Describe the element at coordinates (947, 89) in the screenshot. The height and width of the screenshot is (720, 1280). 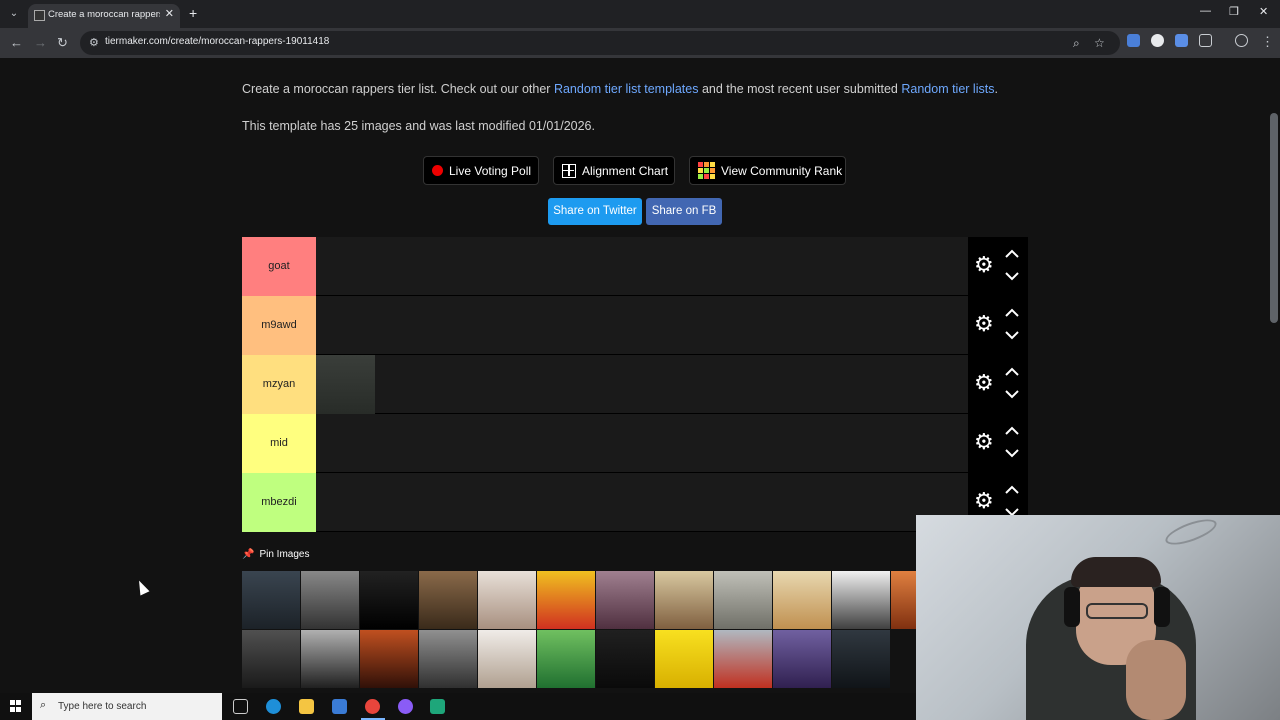
I see `random-tier-lists-link: Random tier lists` at that location.